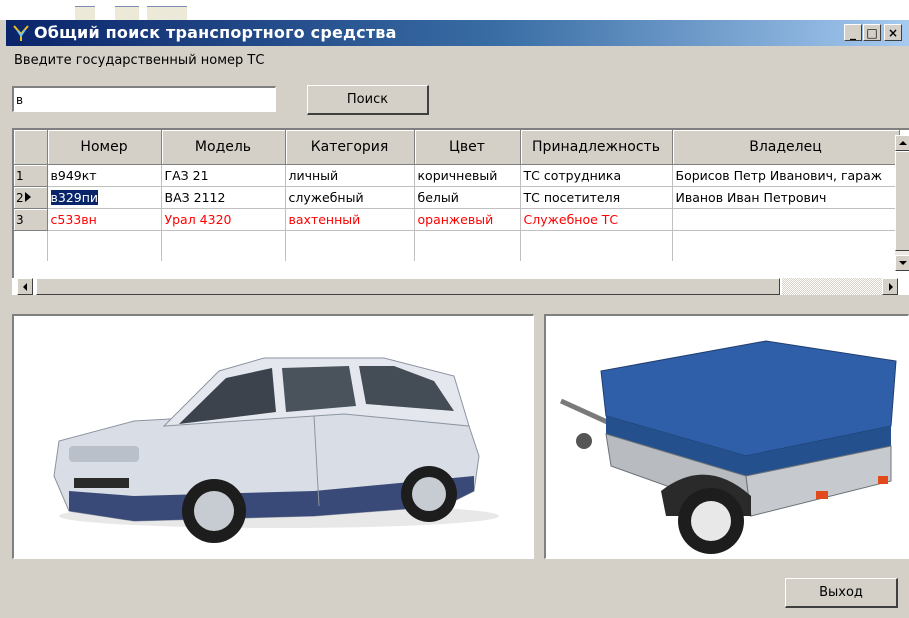  Describe the element at coordinates (350, 175) in the screenshot. I see `table-cell: личный` at that location.